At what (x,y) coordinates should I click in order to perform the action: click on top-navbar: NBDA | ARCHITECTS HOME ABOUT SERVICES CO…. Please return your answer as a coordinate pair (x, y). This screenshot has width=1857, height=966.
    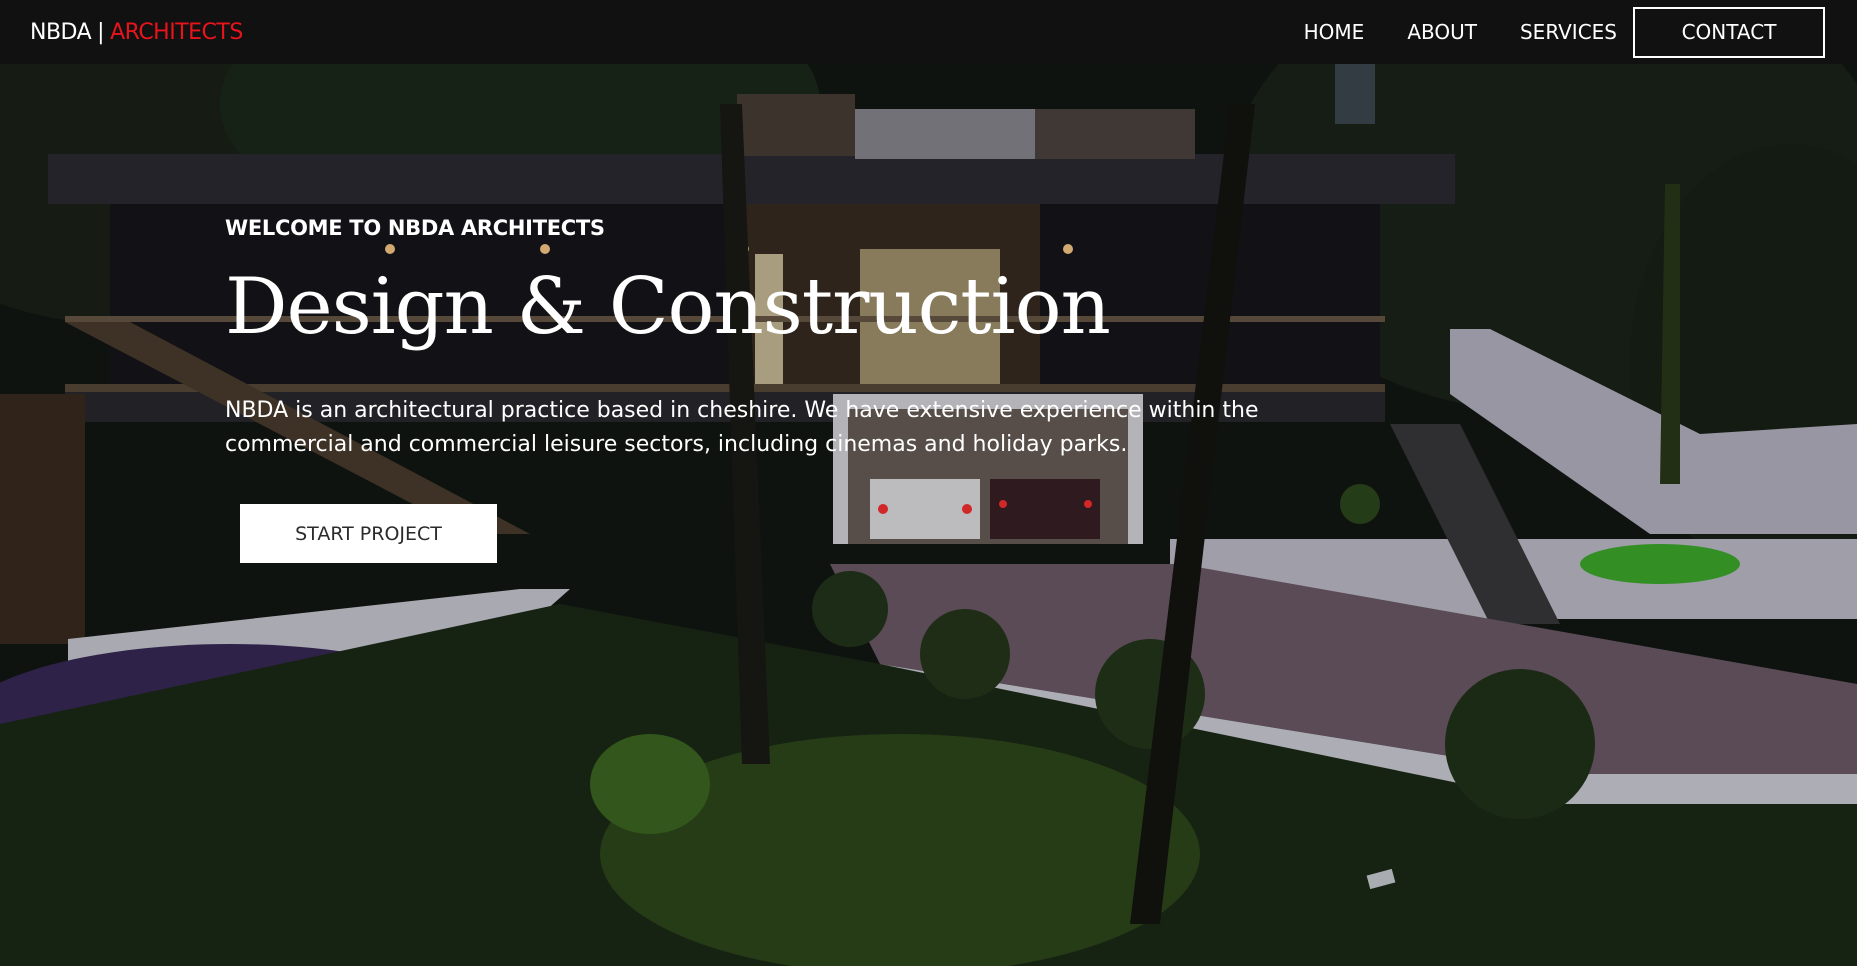
    Looking at the image, I should click on (928, 32).